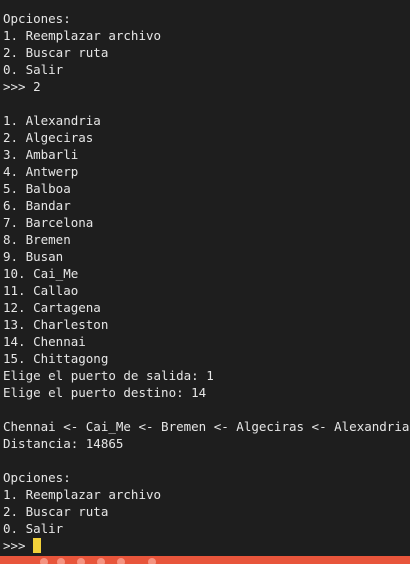 This screenshot has height=564, width=410. I want to click on terminal-line: 14. Chennai, so click(44, 341).